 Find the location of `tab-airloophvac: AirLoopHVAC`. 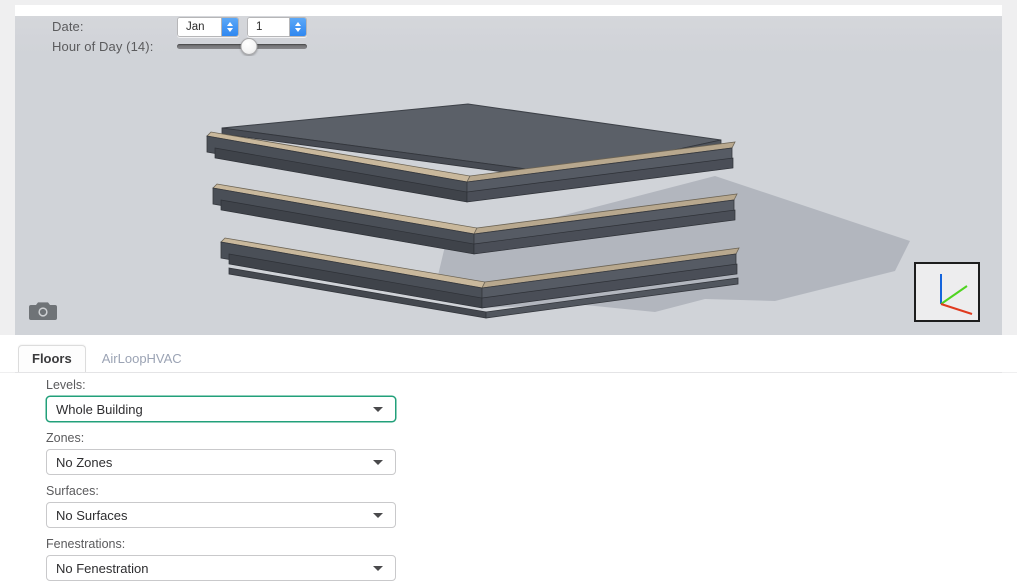

tab-airloophvac: AirLoopHVAC is located at coordinates (142, 359).